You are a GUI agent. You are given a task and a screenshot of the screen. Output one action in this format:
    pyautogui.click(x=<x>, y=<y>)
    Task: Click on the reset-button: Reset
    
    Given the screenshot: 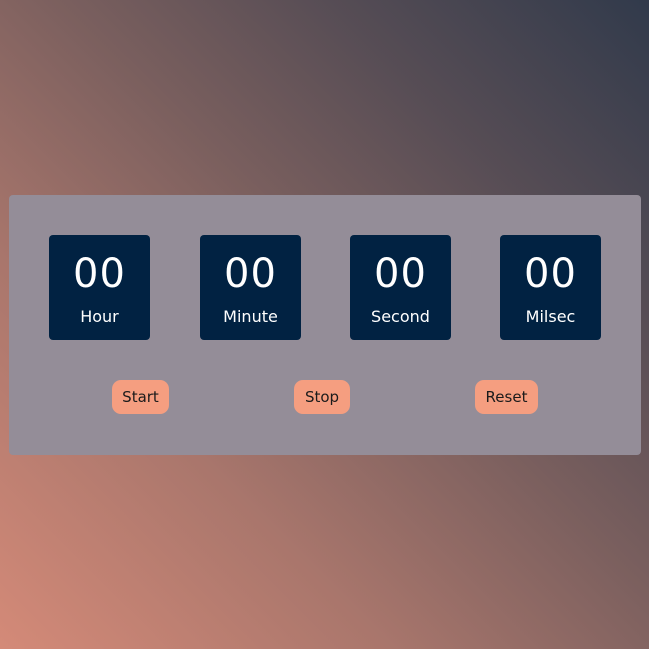 What is the action you would take?
    pyautogui.click(x=506, y=397)
    